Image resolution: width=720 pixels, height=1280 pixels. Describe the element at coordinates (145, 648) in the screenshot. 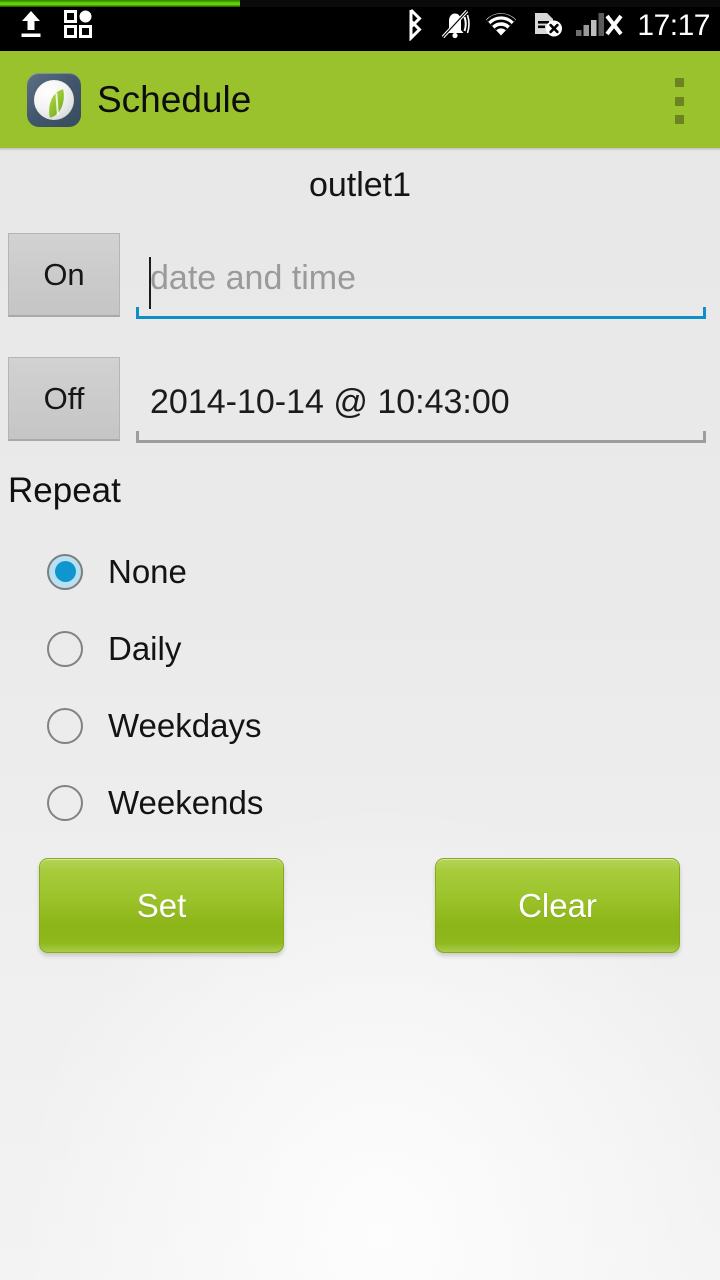

I see `radio-label: Daily` at that location.